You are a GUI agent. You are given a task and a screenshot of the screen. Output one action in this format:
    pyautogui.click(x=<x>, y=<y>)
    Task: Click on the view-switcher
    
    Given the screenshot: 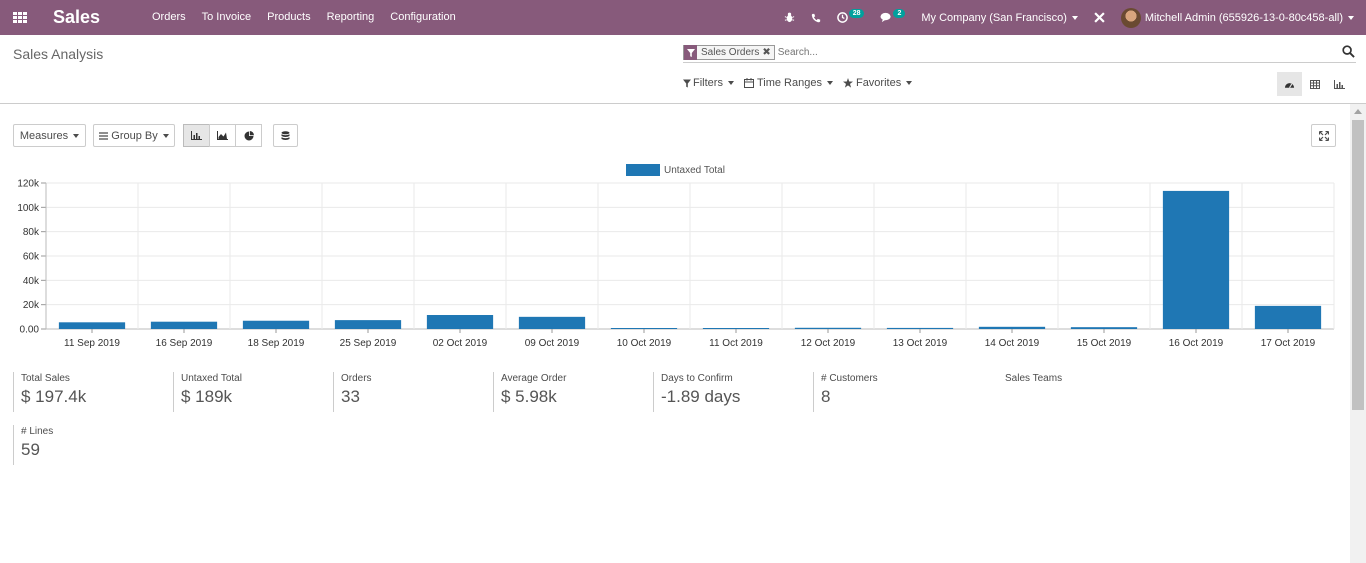 What is the action you would take?
    pyautogui.click(x=1314, y=84)
    